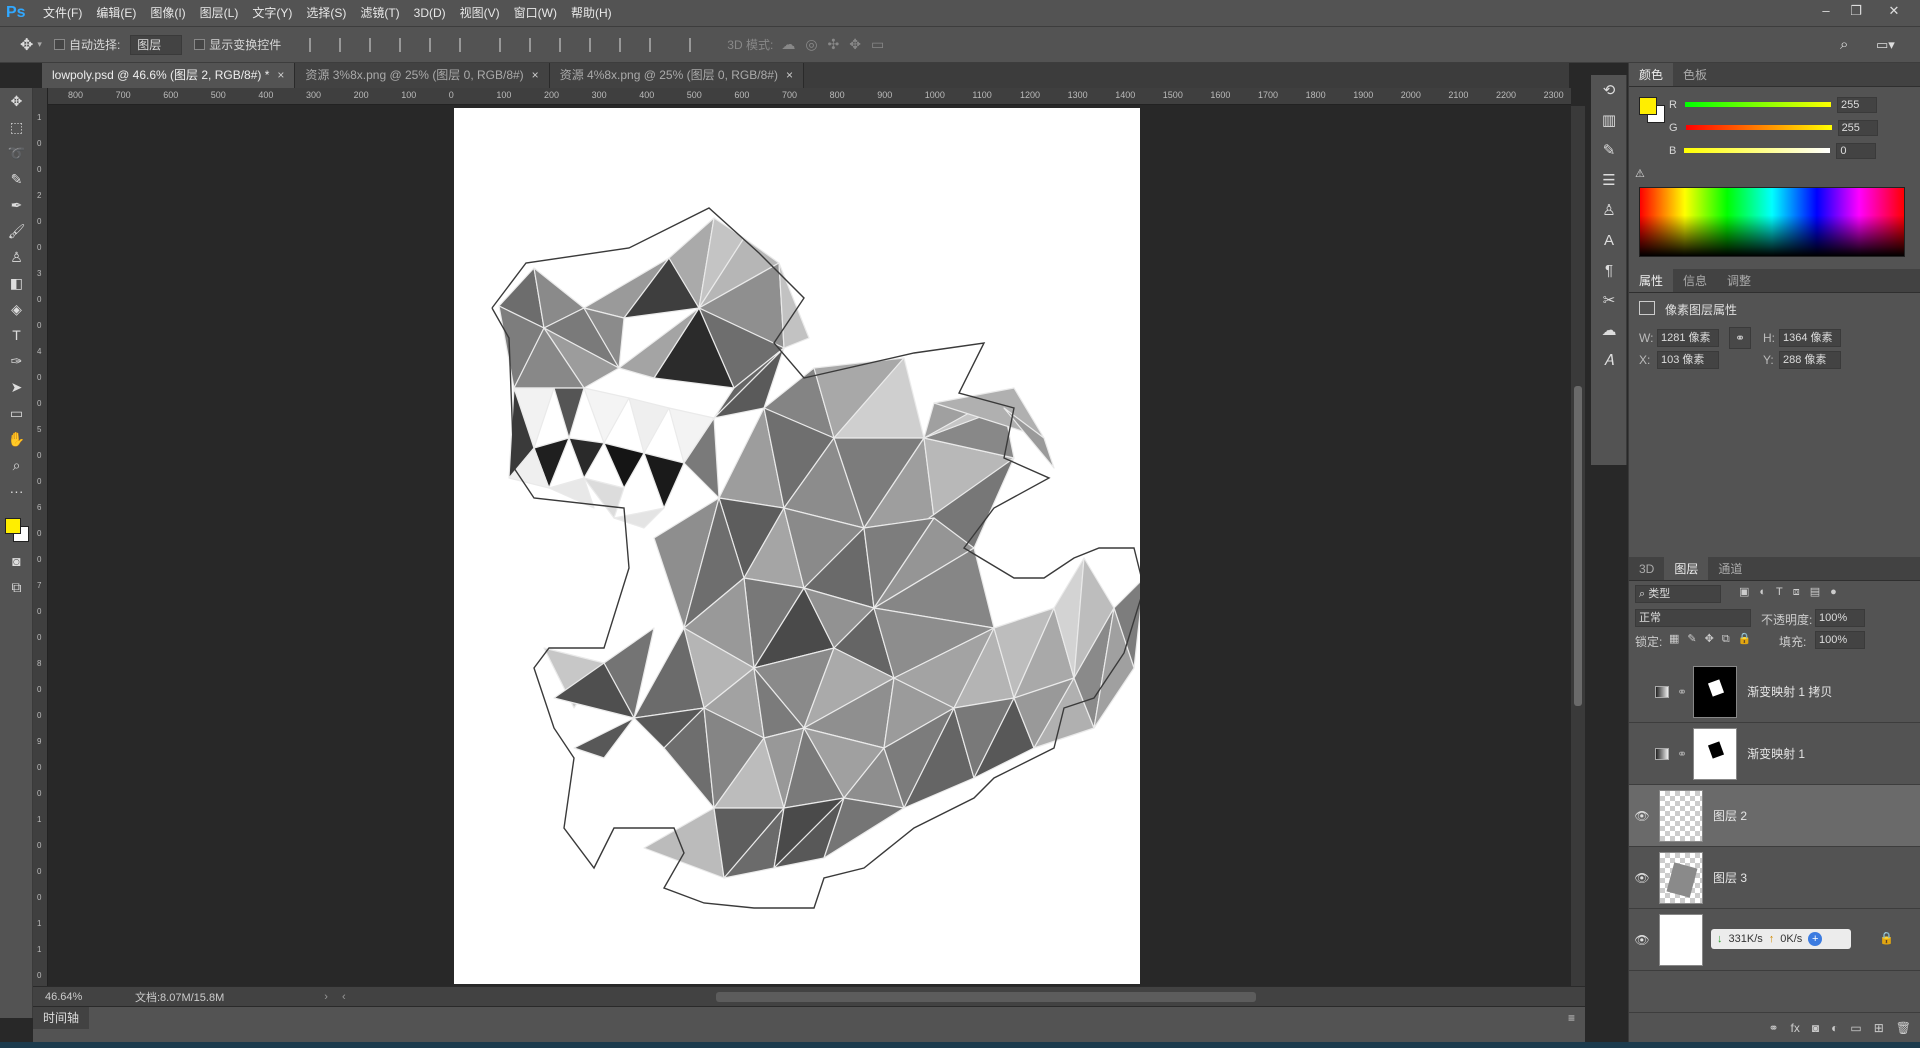 The width and height of the screenshot is (1920, 1048). Describe the element at coordinates (437, 44) in the screenshot. I see `align-hcenter-icon` at that location.